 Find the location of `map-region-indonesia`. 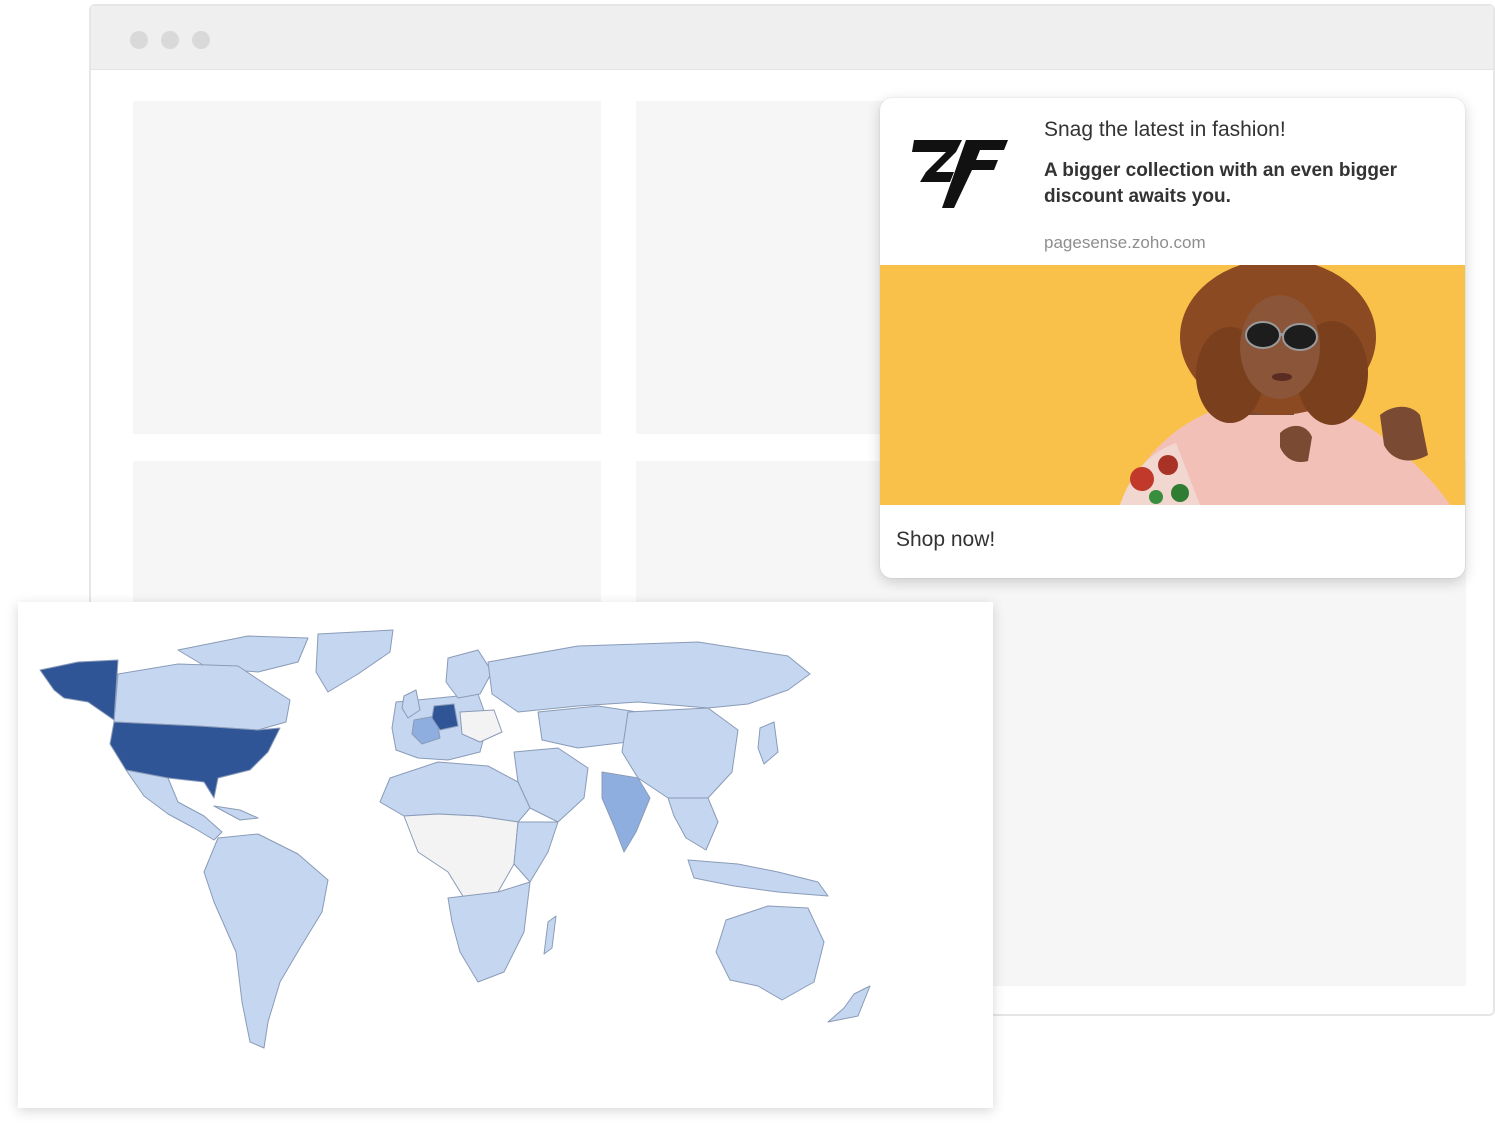

map-region-indonesia is located at coordinates (758, 878).